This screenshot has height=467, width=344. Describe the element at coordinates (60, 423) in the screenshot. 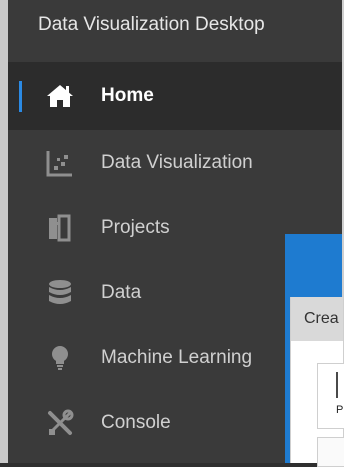

I see `wrench-screwdriver-icon` at that location.